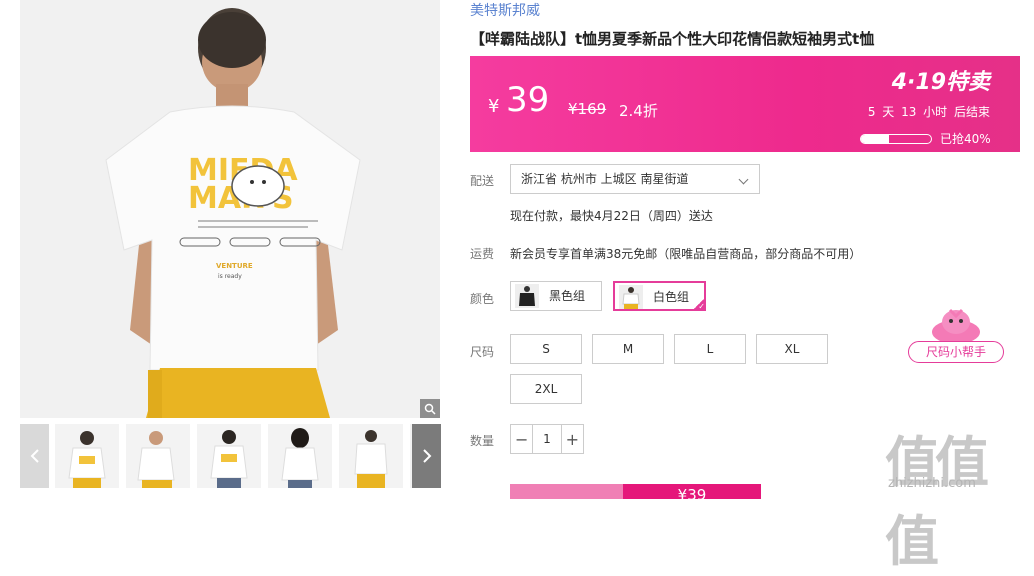 The image size is (1034, 576). I want to click on delivery-location-value: 浙江省 杭州市 上城区 南星街道, so click(605, 179).